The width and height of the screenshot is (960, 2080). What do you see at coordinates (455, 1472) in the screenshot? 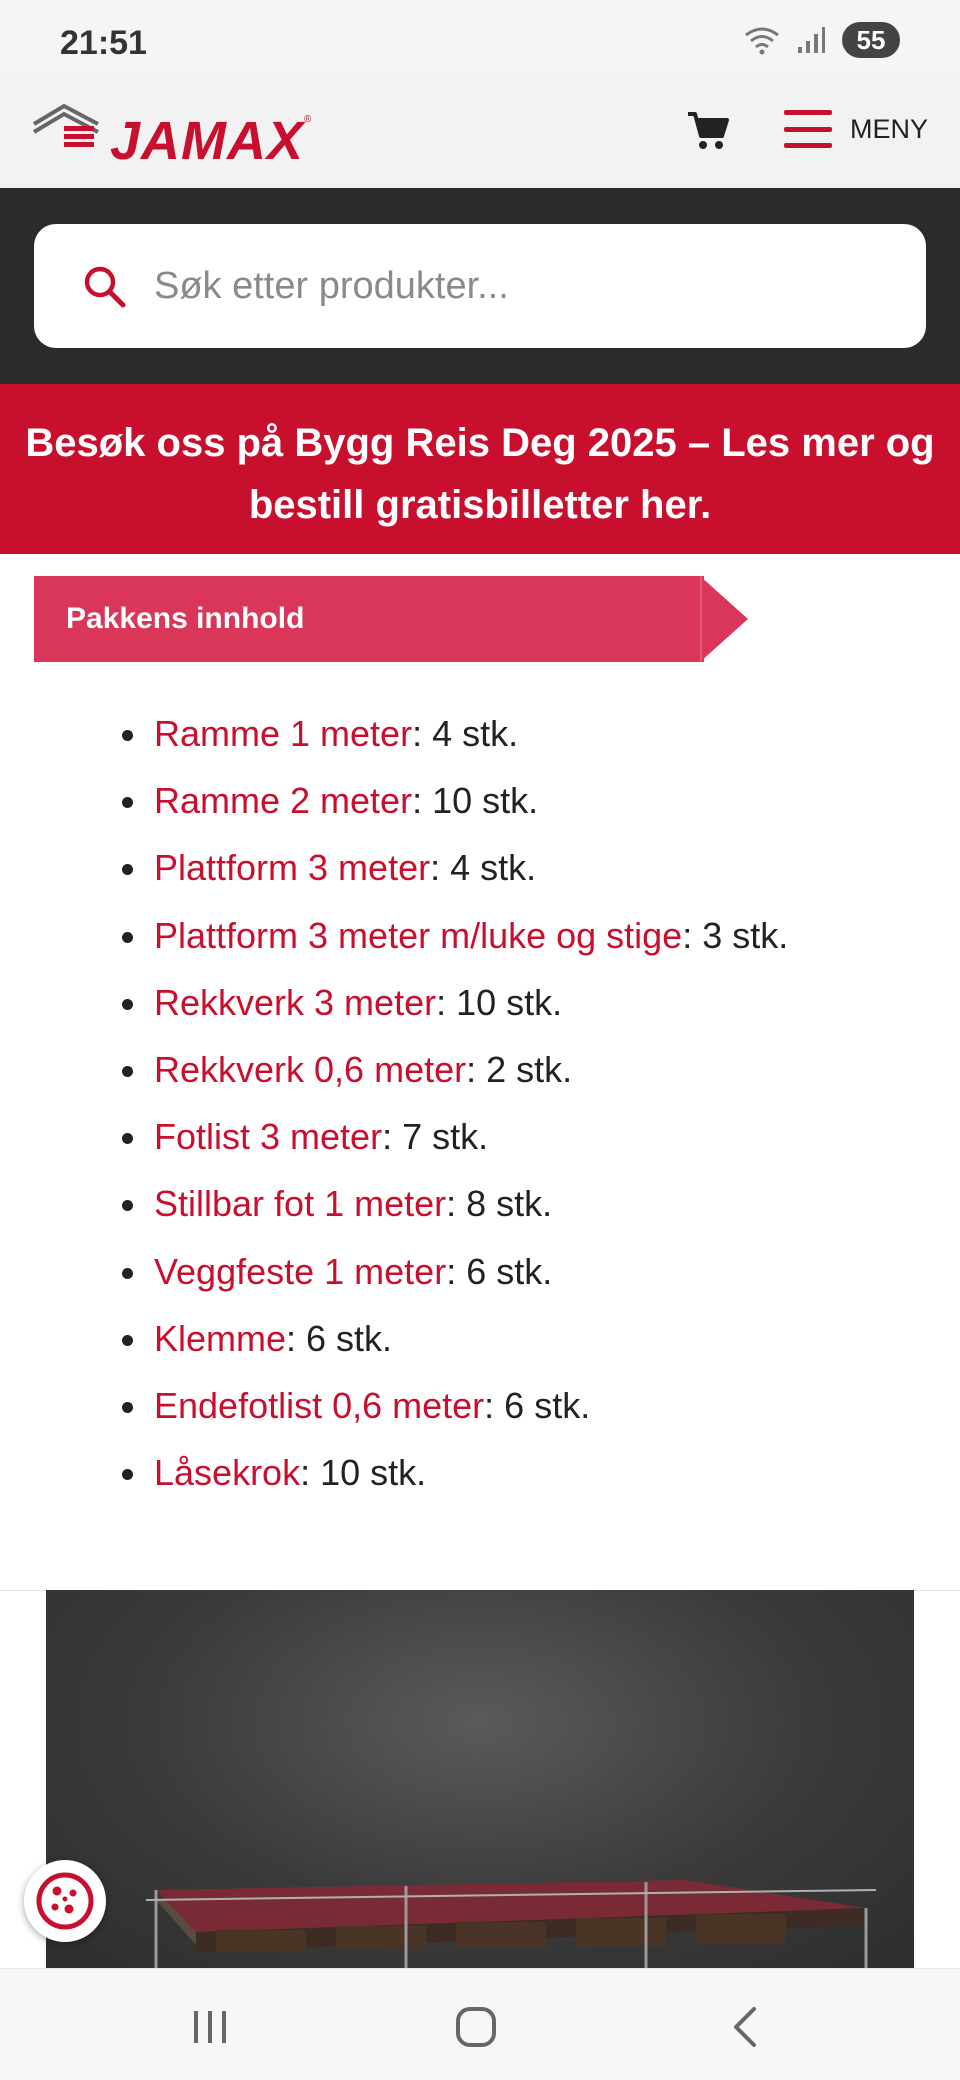
I see `list-item: Låsekrok: 10 stk.` at bounding box center [455, 1472].